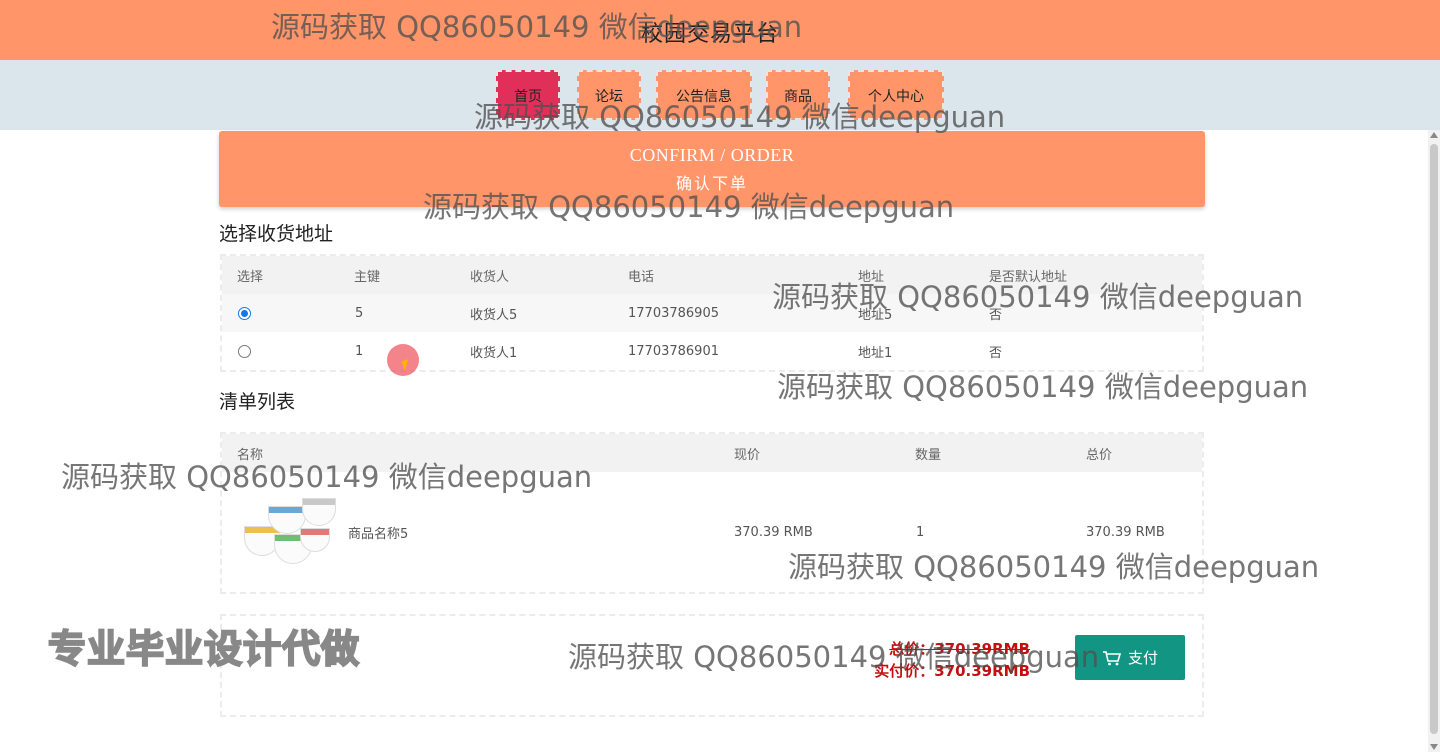 This screenshot has height=752, width=1440. What do you see at coordinates (276, 234) in the screenshot?
I see `address-section-title: 选择收货地址` at bounding box center [276, 234].